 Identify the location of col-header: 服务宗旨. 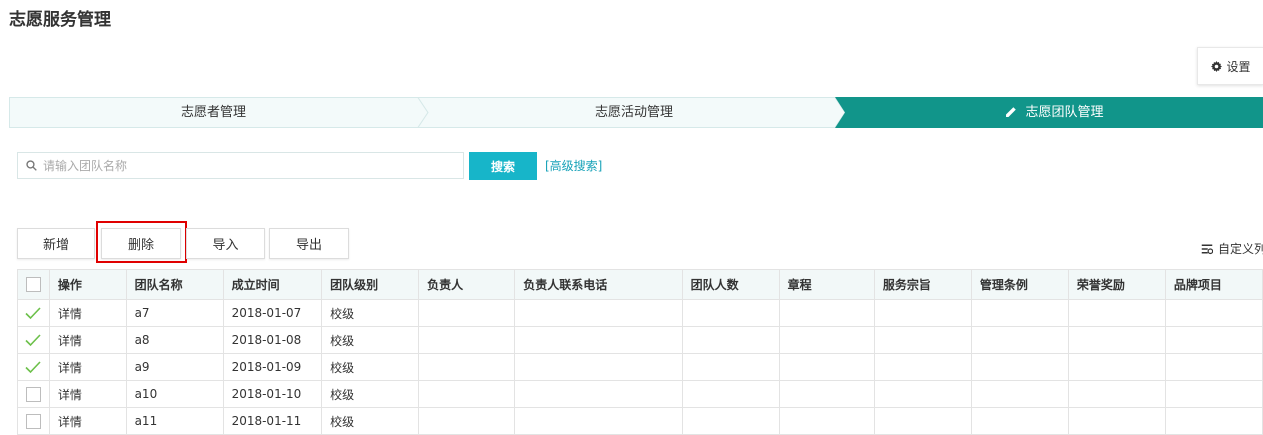
(922, 284).